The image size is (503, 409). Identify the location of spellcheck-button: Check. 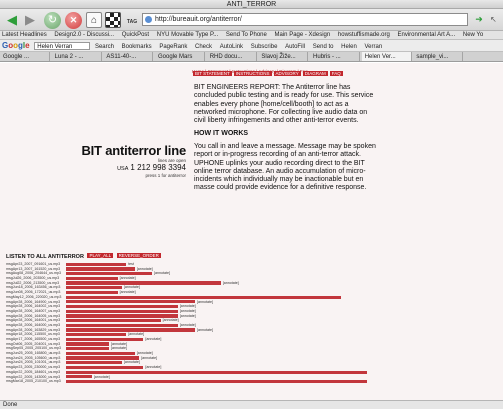
(203, 46).